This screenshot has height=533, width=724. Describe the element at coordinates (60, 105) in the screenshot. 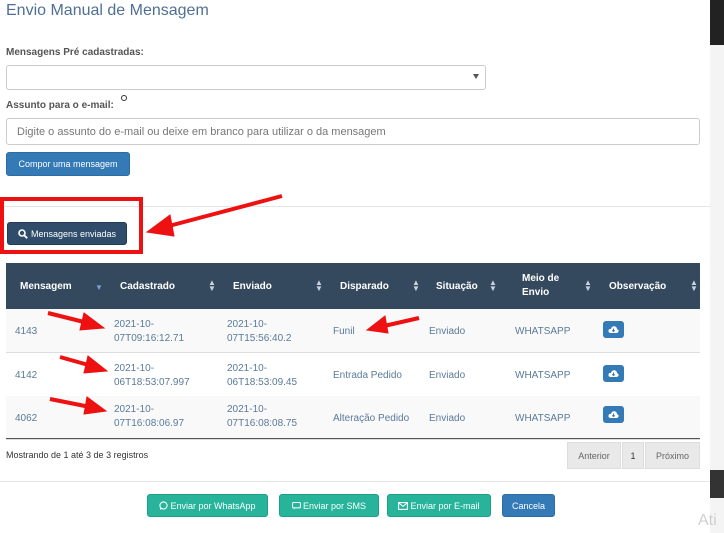

I see `subject-label: Assunto para o e-mail:` at that location.